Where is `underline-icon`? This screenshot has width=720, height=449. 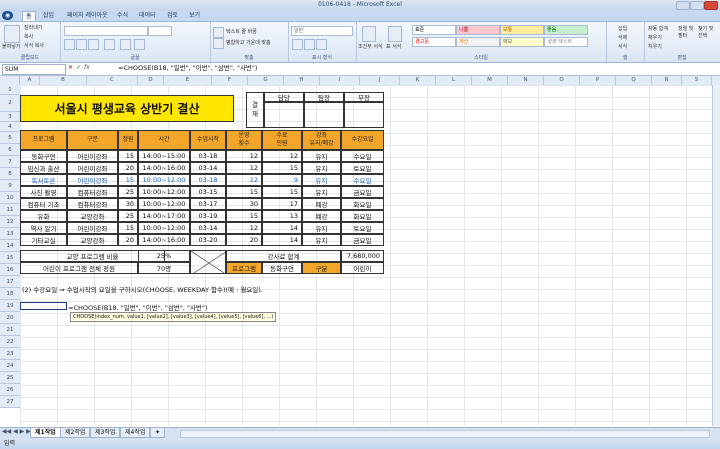
underline-icon is located at coordinates (93, 44).